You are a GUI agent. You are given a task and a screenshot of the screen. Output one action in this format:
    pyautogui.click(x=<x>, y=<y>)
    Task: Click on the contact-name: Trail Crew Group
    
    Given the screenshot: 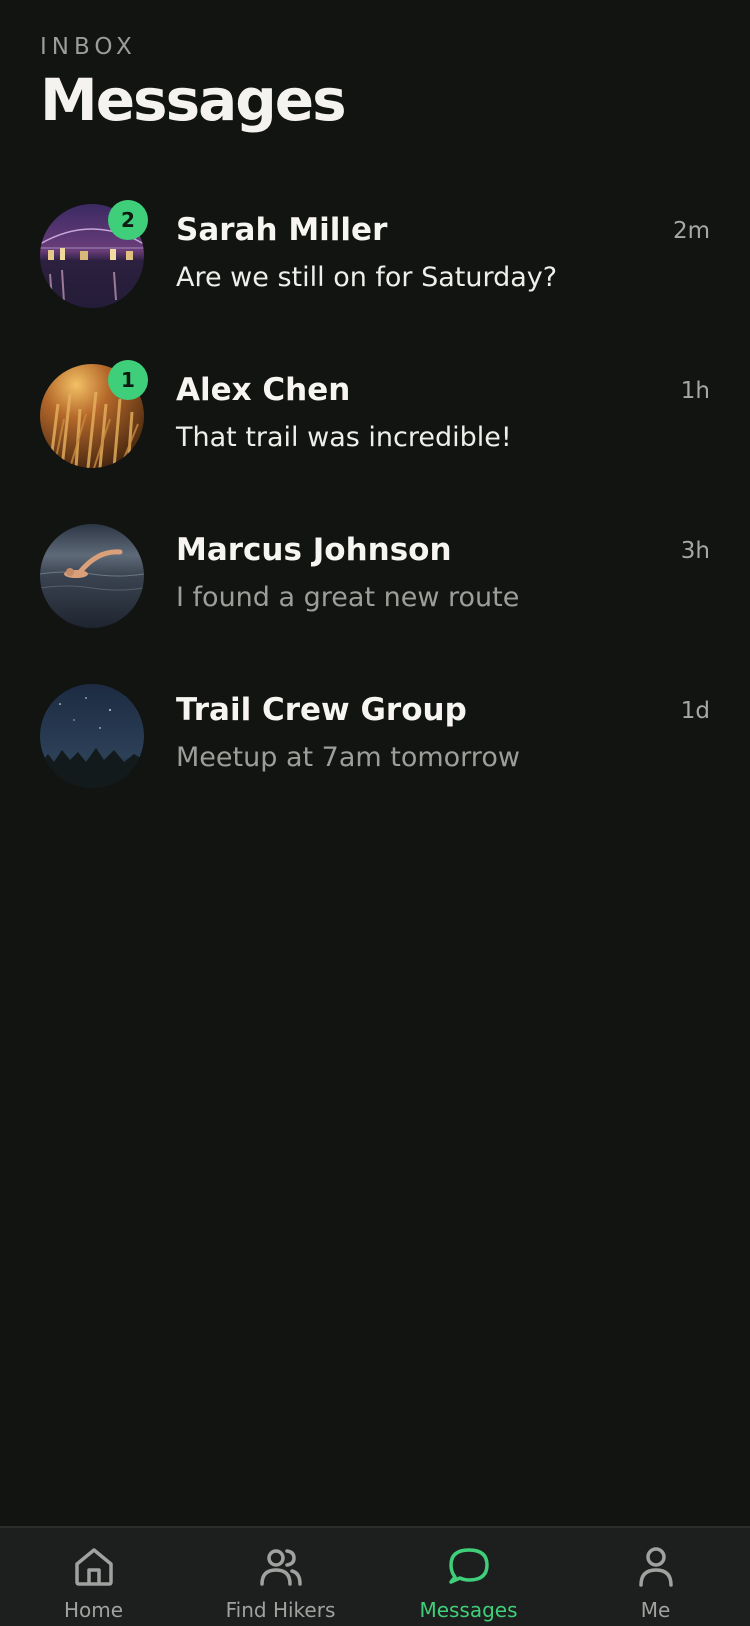 What is the action you would take?
    pyautogui.click(x=321, y=710)
    